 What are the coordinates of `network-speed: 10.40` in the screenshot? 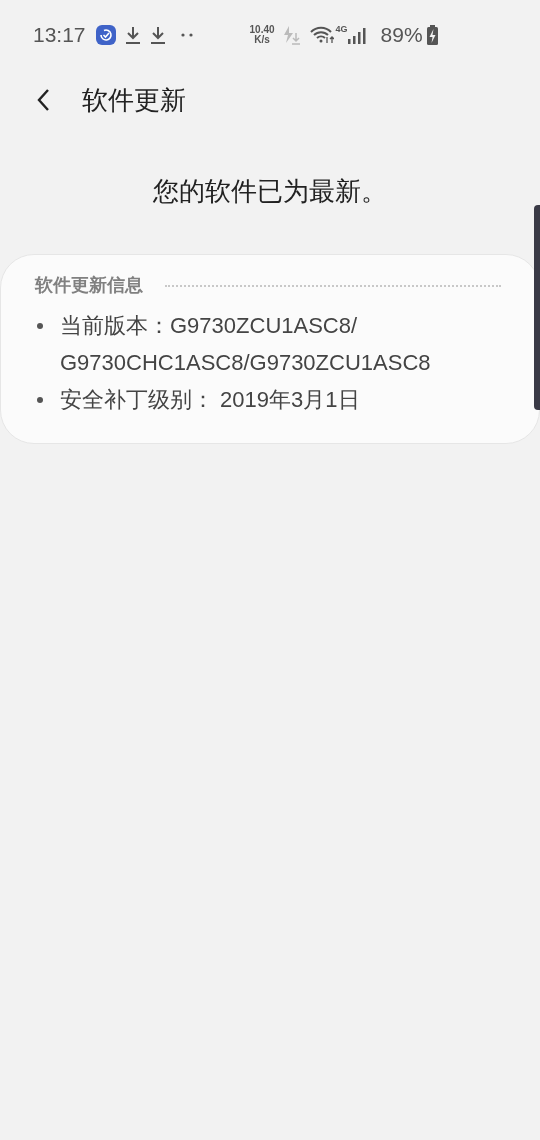 It's located at (262, 30).